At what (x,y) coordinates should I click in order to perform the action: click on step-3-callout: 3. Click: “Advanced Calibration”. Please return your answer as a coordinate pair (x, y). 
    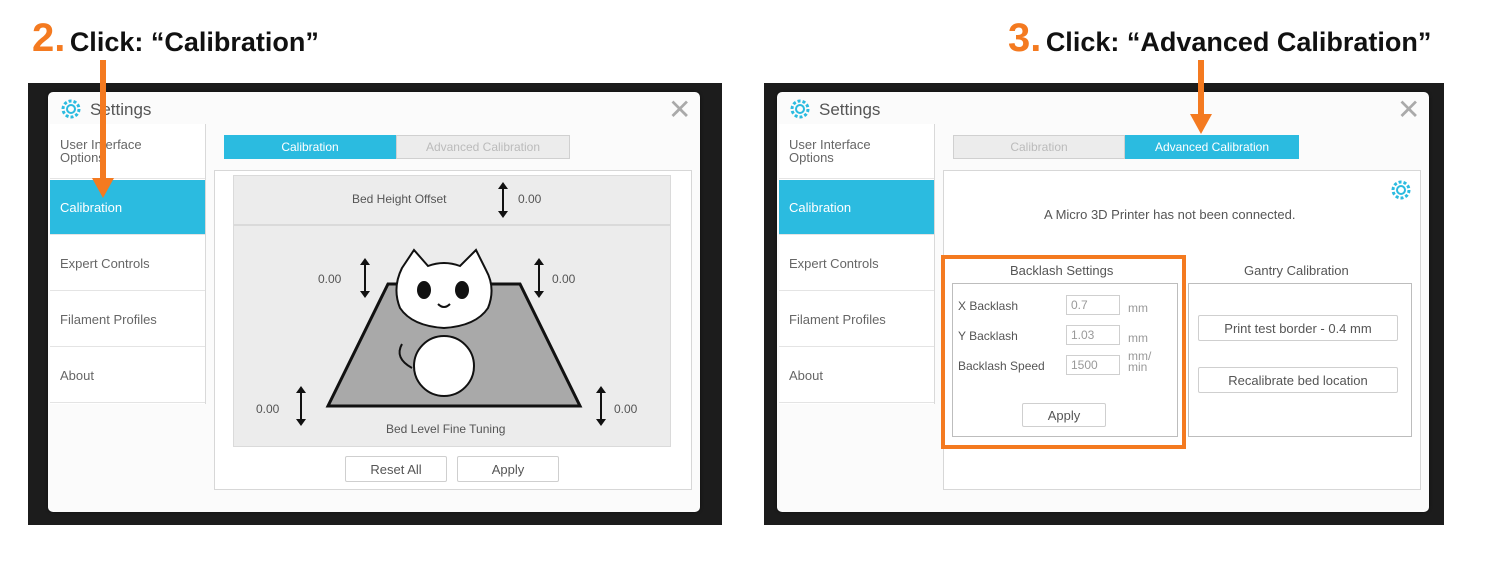
    Looking at the image, I should click on (1219, 38).